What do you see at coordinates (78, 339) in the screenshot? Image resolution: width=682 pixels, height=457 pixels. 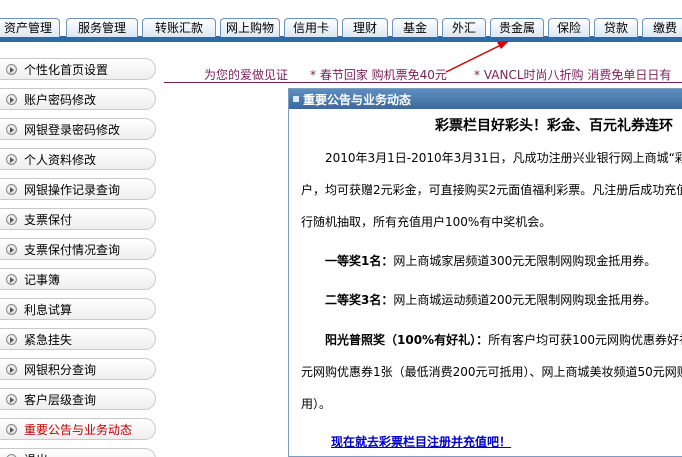 I see `sidebar-item-emergency-loss: 紧急挂失` at bounding box center [78, 339].